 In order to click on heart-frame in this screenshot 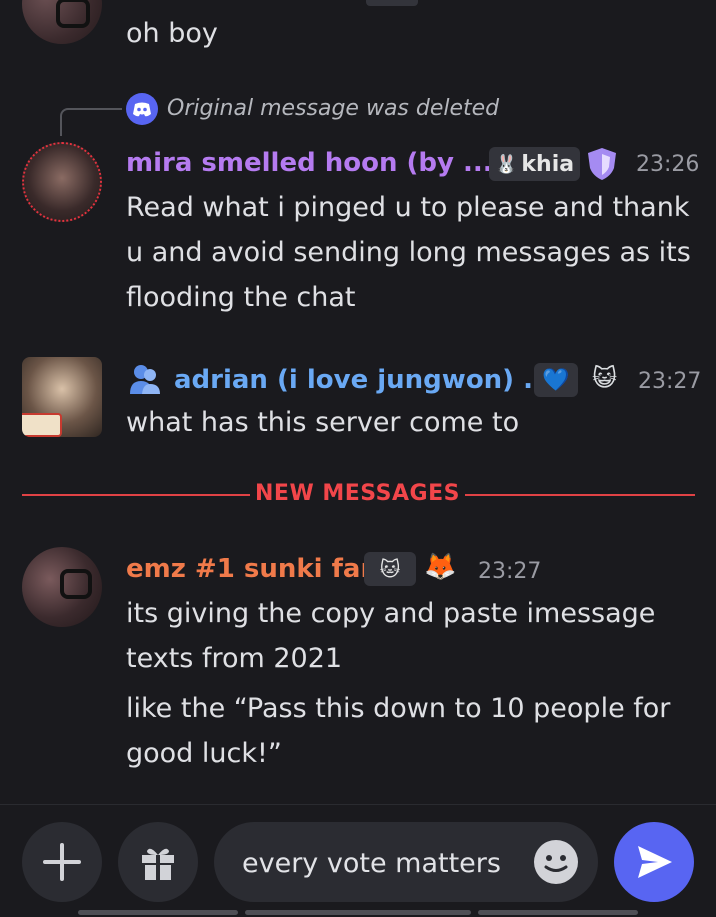, I will do `click(62, 182)`.